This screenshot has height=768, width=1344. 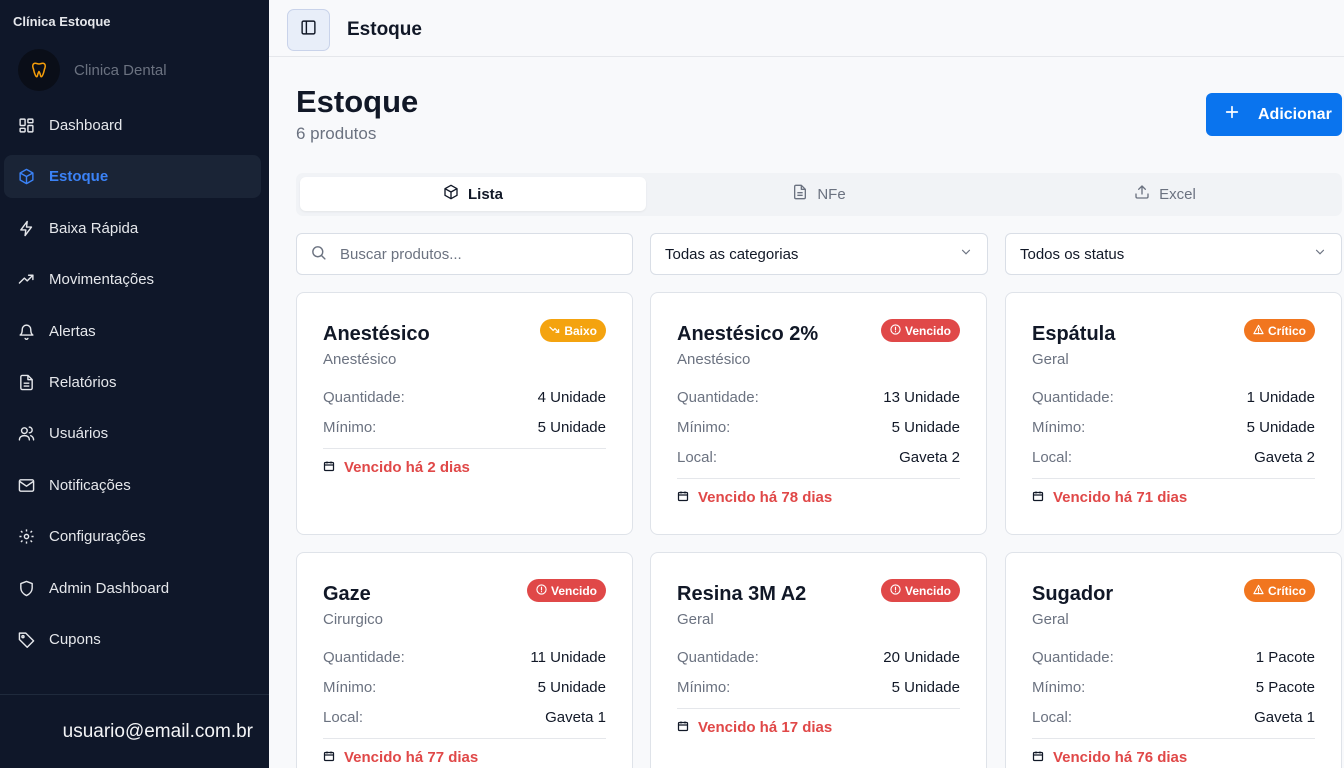 What do you see at coordinates (357, 101) in the screenshot?
I see `page-title: Estoque` at bounding box center [357, 101].